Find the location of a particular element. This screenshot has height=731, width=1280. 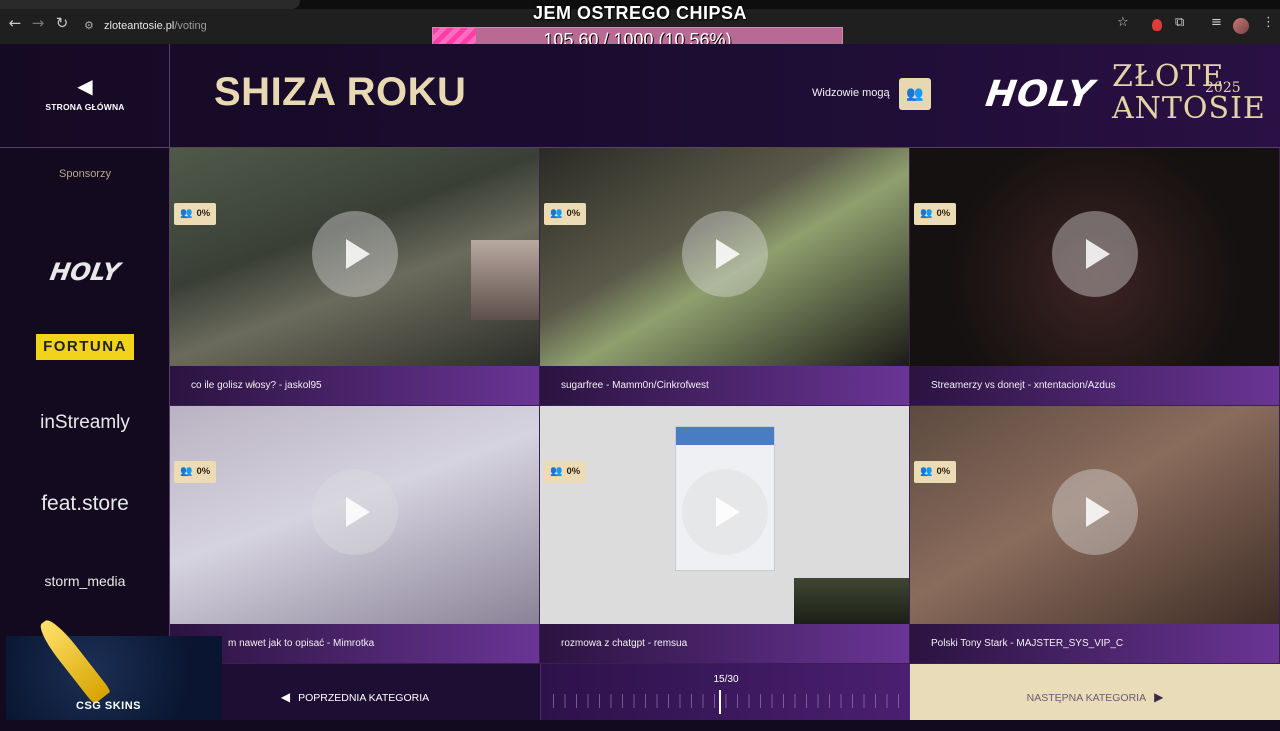

active-tab is located at coordinates (150, 4).